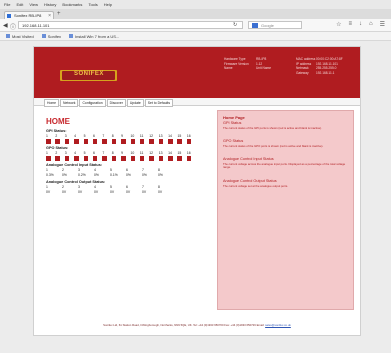  I want to click on info-icon: ⓘ, so click(13, 26).